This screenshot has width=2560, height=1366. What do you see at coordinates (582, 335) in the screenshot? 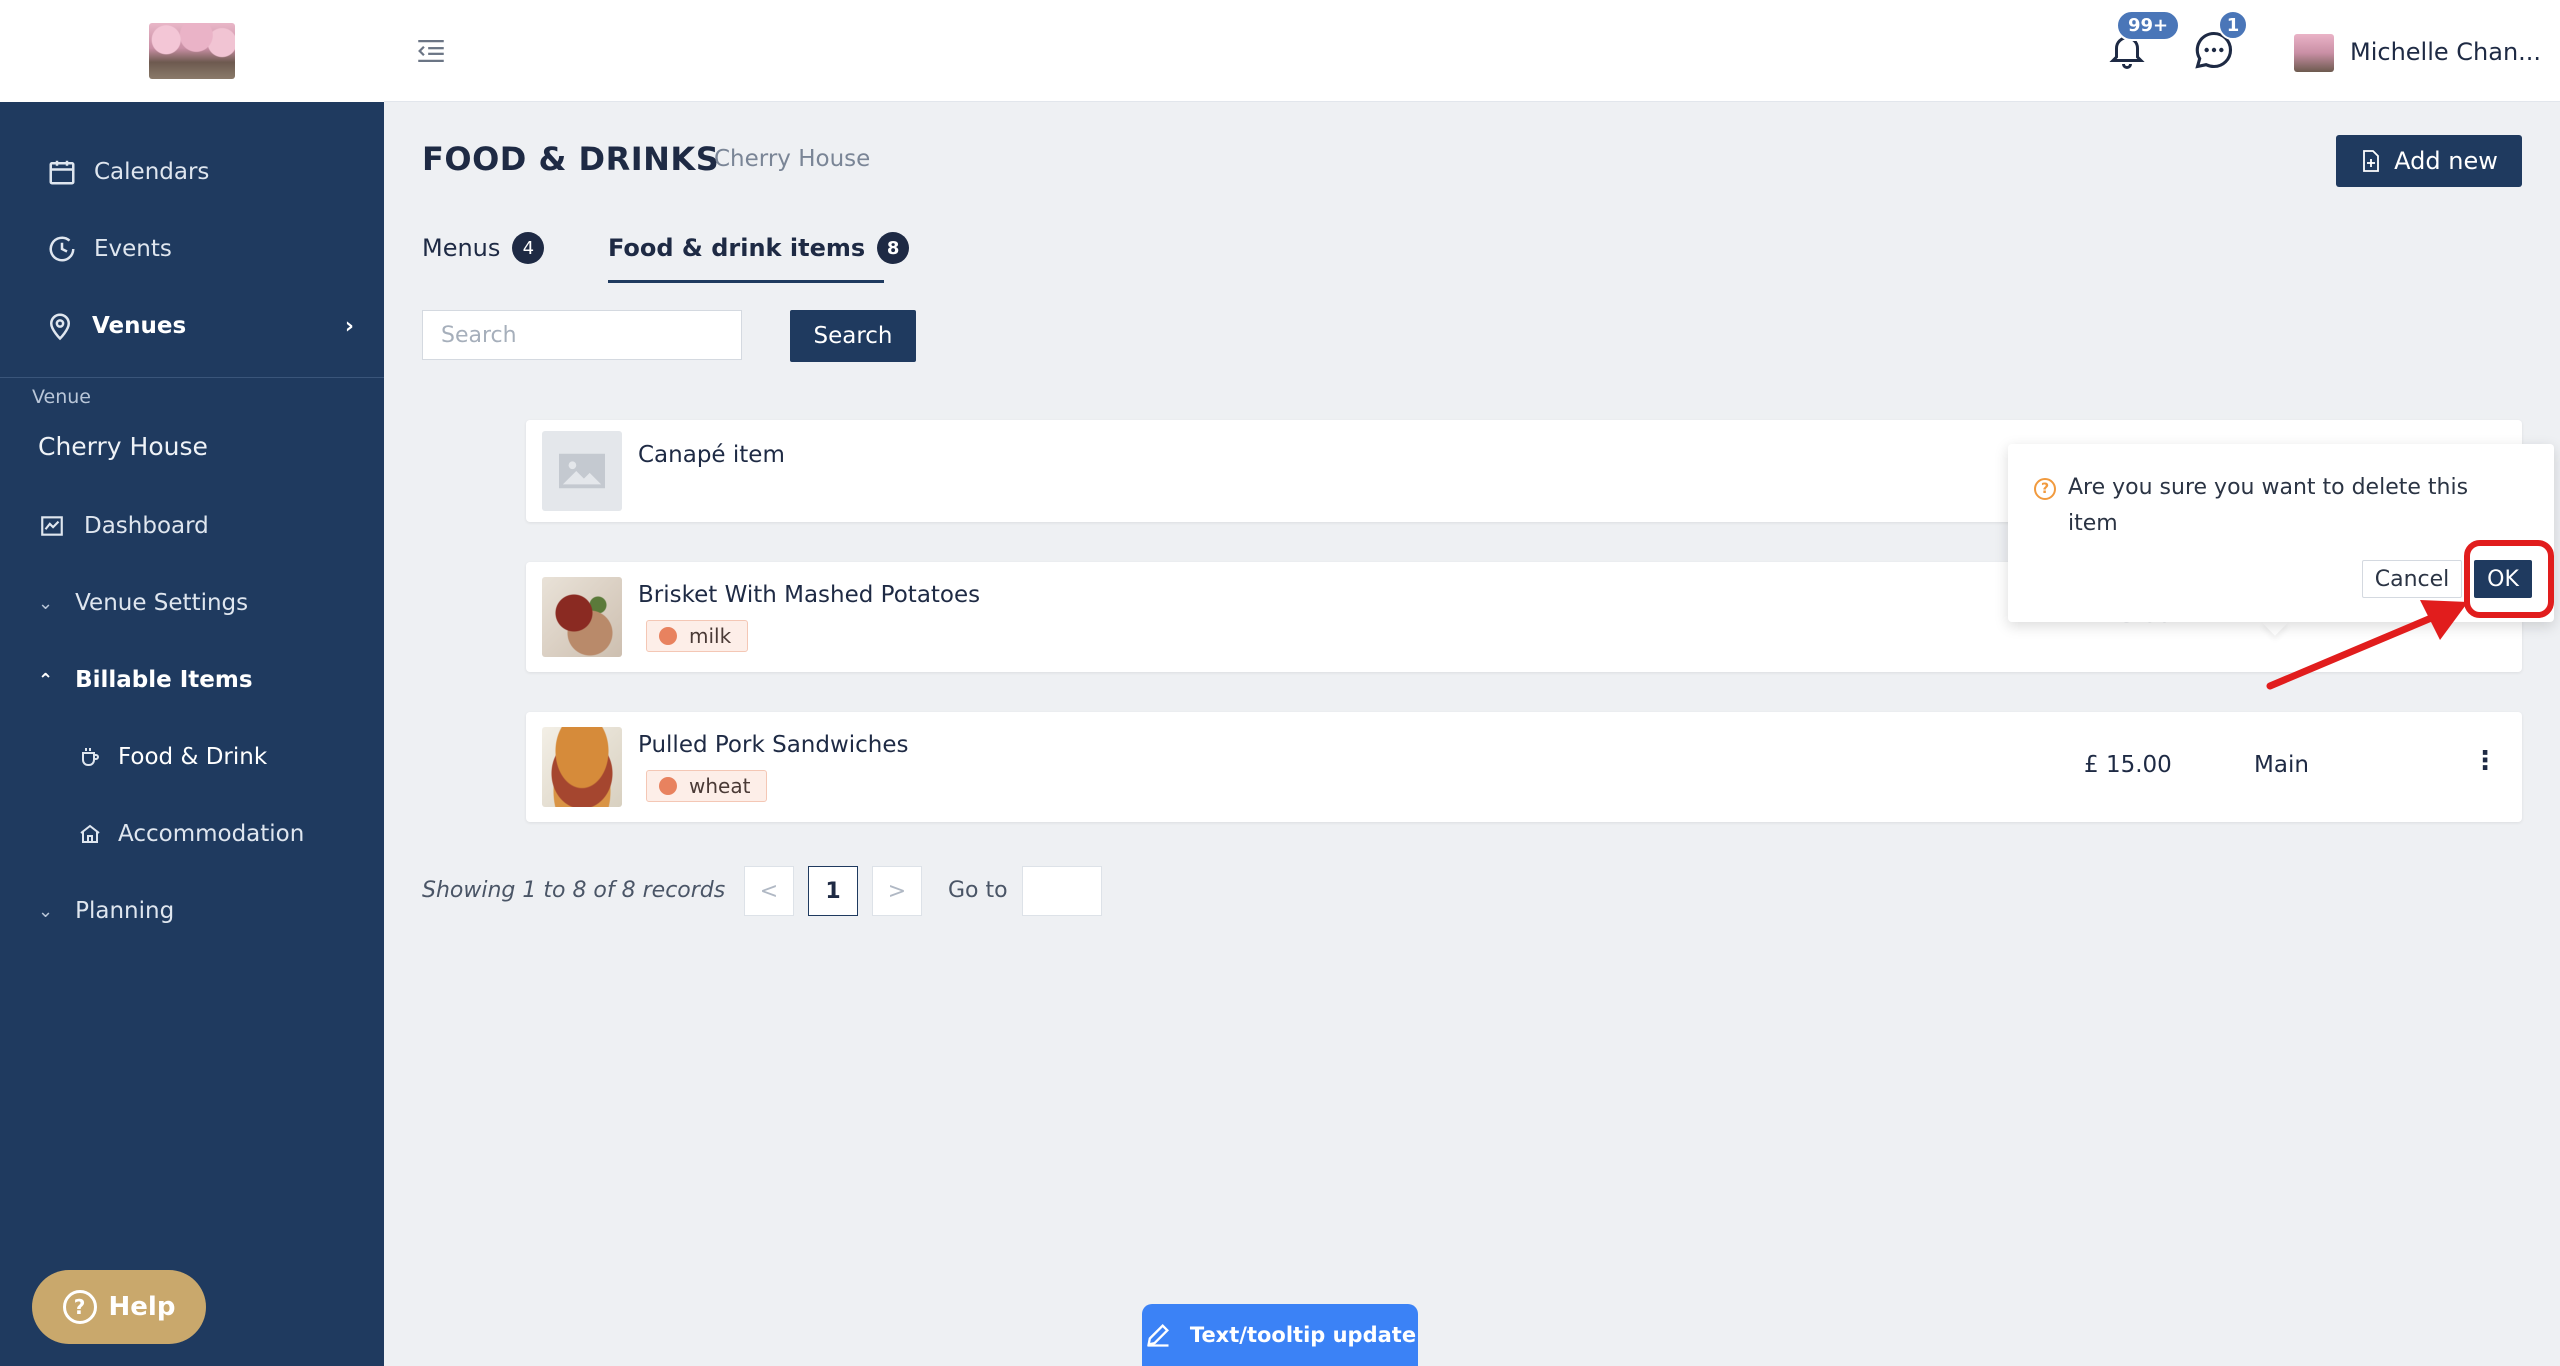
I see `search-input` at bounding box center [582, 335].